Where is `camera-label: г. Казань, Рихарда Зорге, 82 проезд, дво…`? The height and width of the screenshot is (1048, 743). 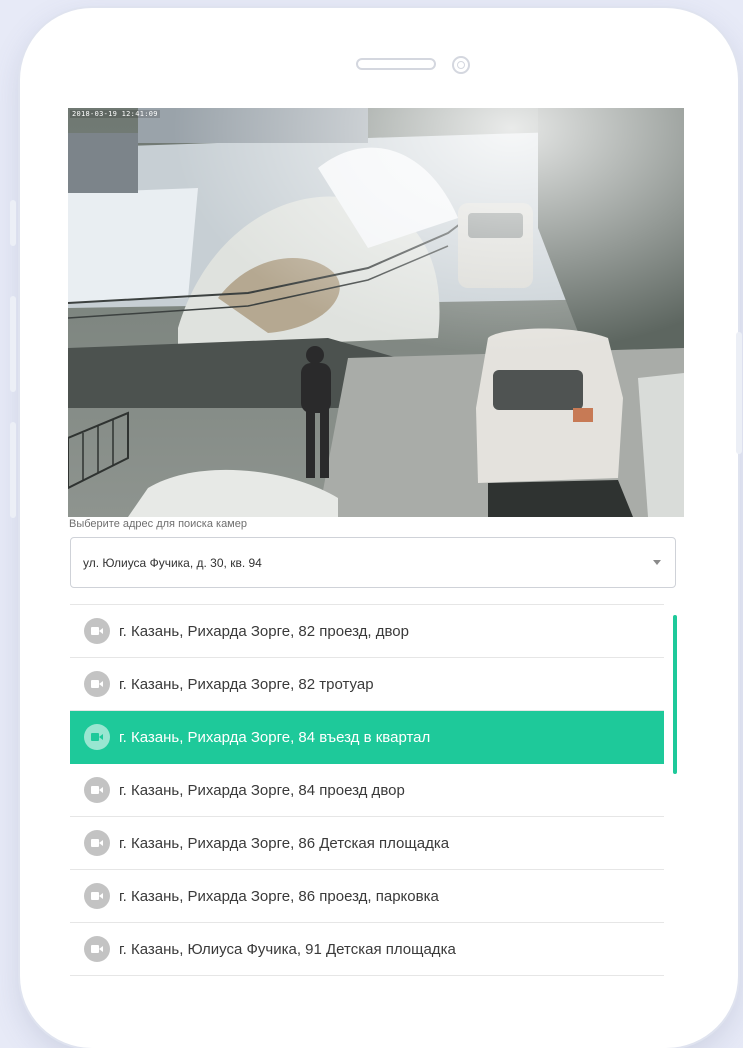
camera-label: г. Казань, Рихарда Зорге, 82 проезд, дво… is located at coordinates (264, 631).